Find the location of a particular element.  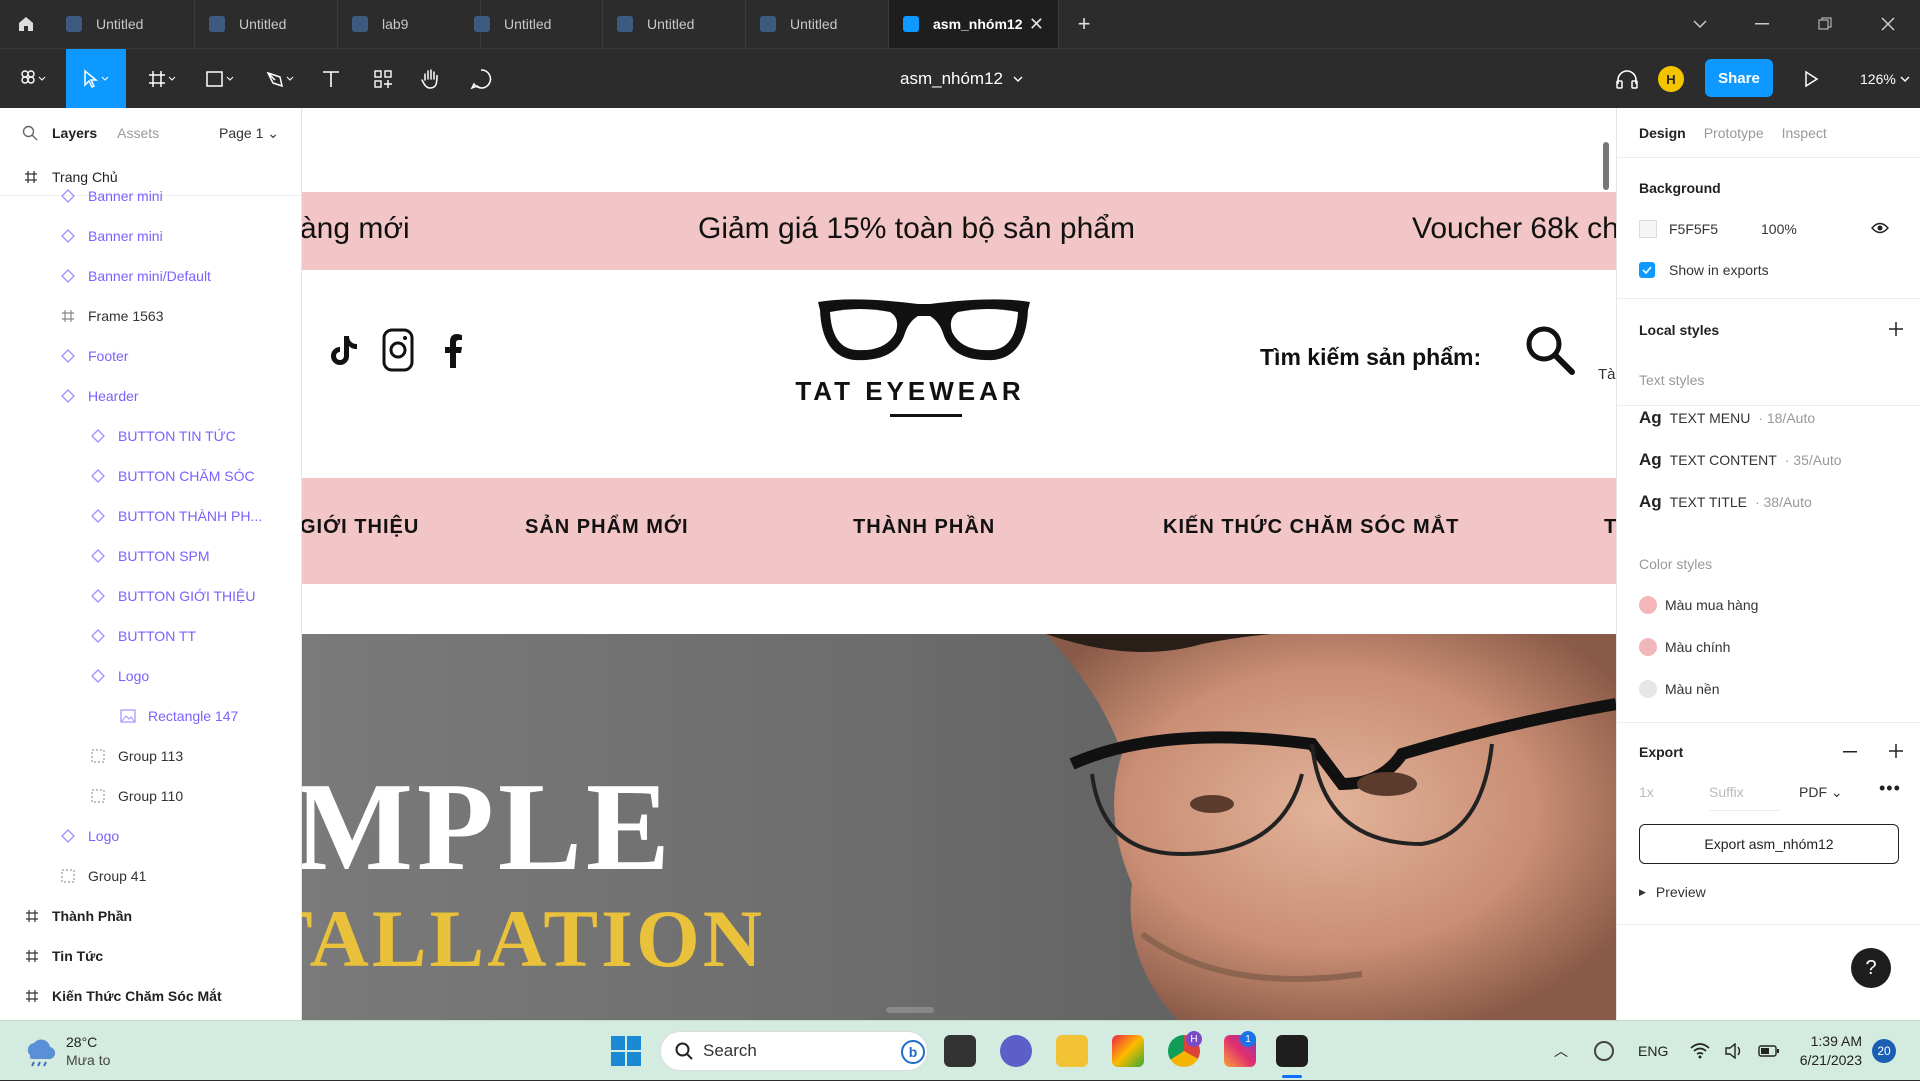

export-suffix-input: Suffix is located at coordinates (1745, 797).